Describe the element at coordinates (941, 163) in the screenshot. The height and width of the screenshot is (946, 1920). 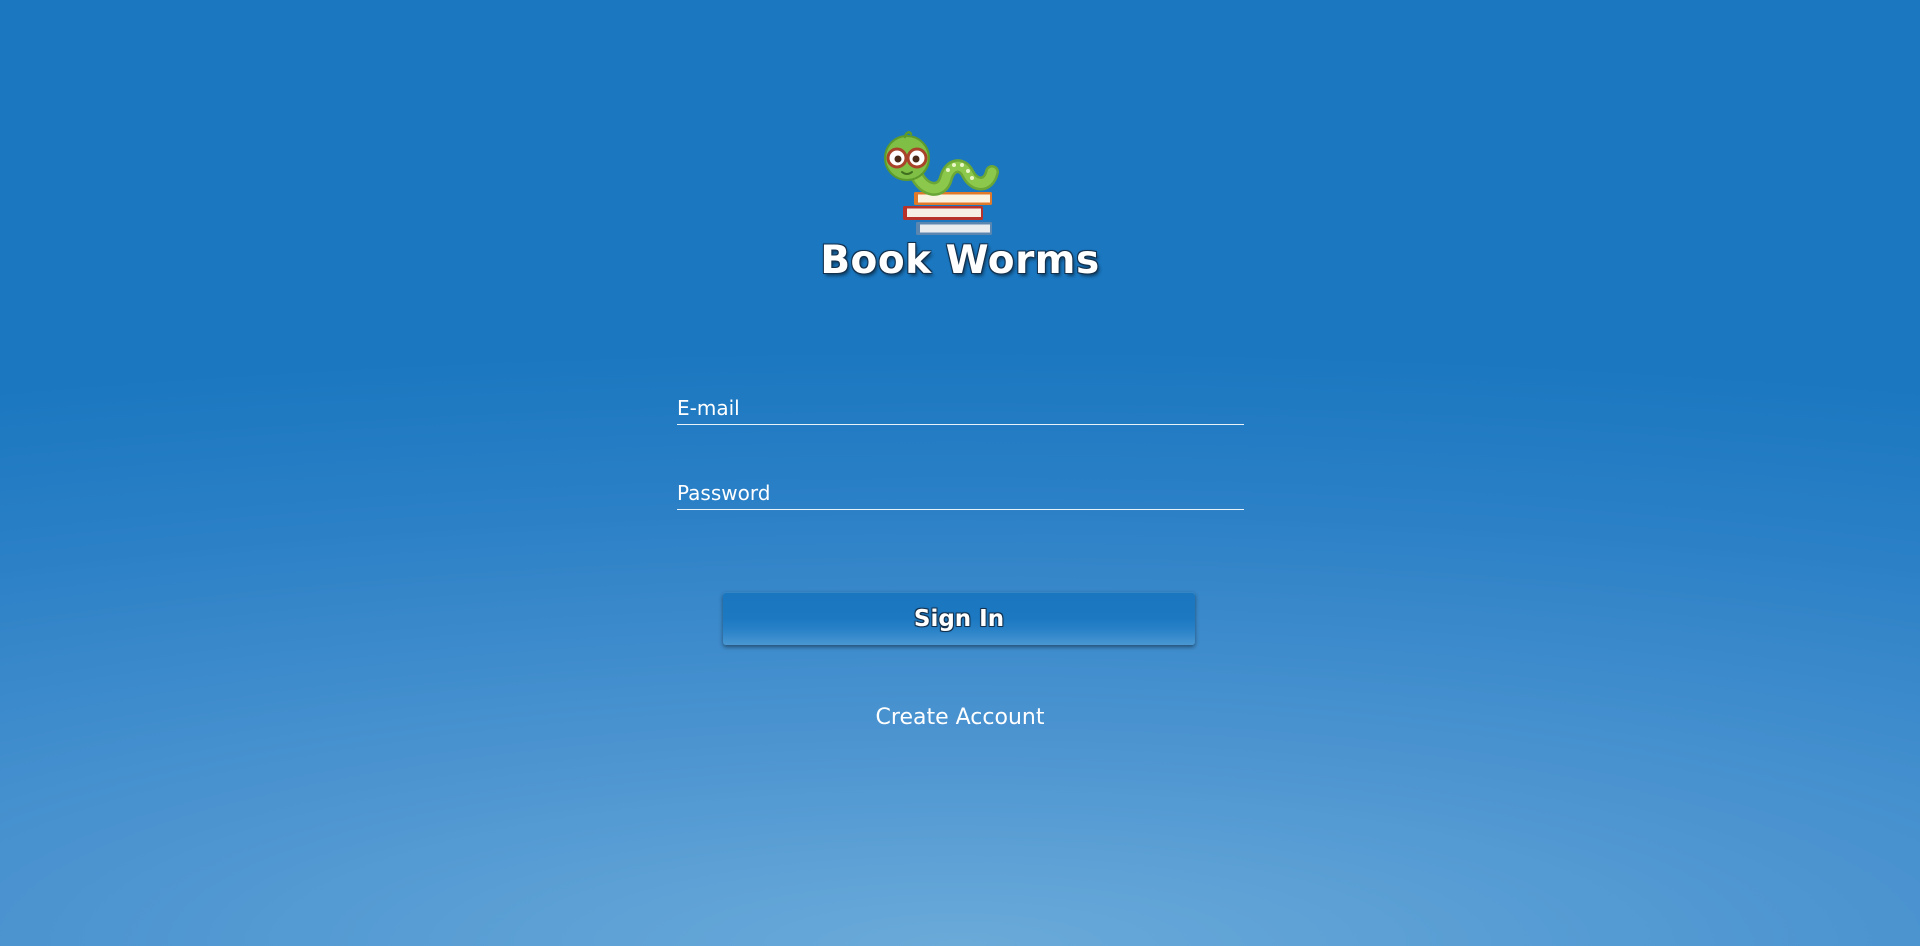
I see `worm-icon` at that location.